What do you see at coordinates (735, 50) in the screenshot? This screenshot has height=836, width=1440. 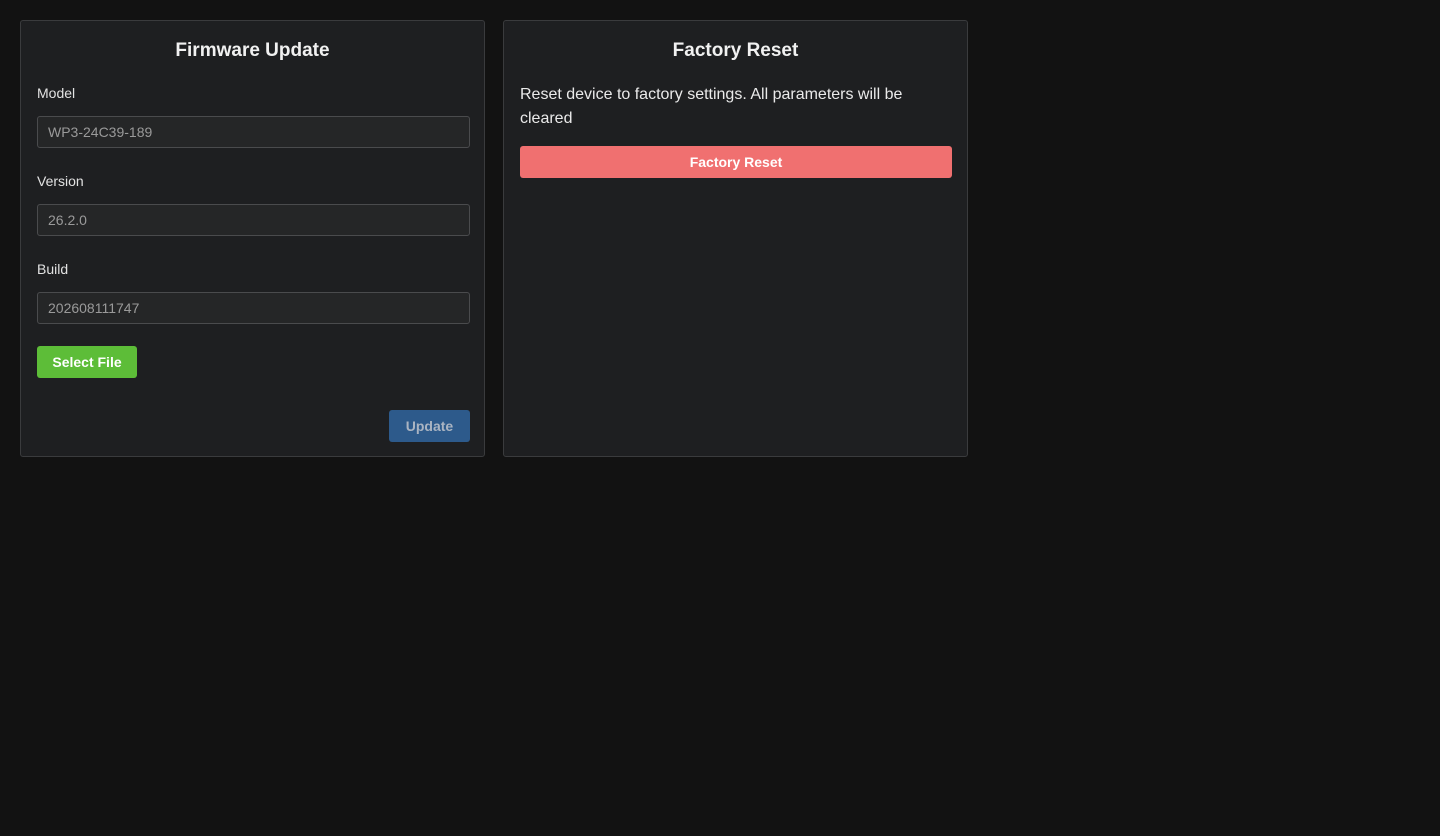 I see `factory-reset-title: Factory Reset` at bounding box center [735, 50].